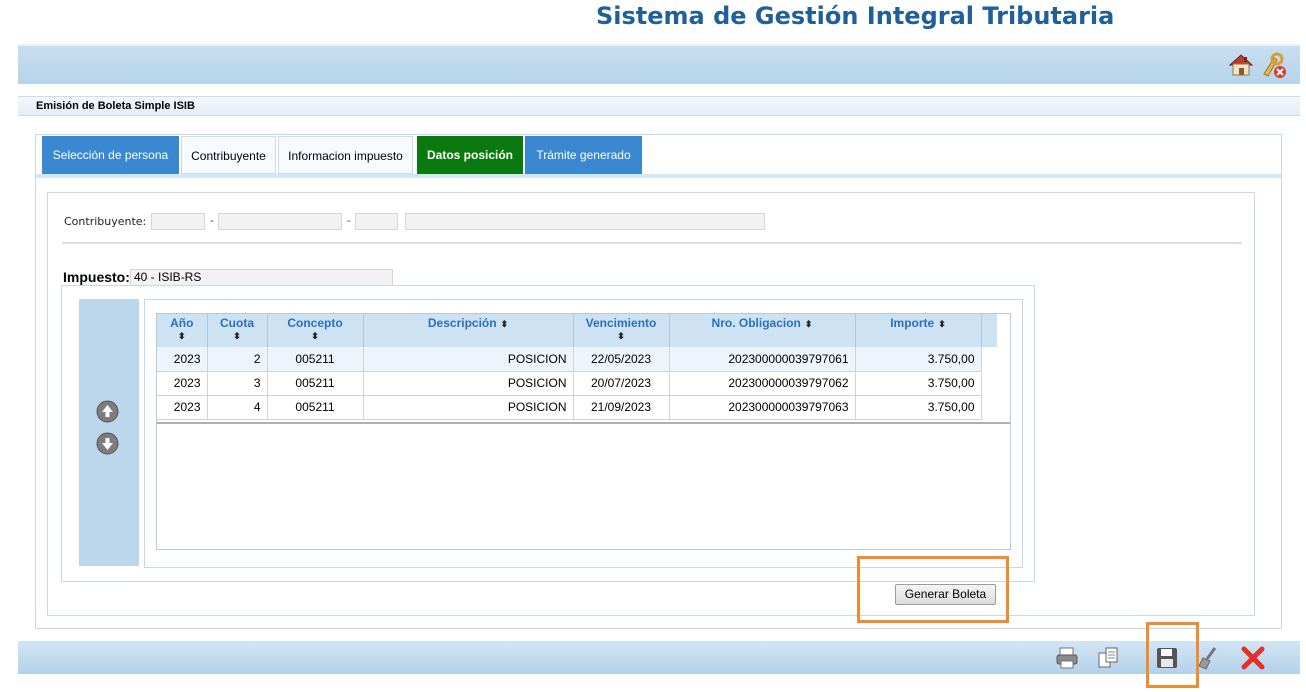 This screenshot has height=692, width=1306. What do you see at coordinates (1067, 658) in the screenshot?
I see `print-icon` at bounding box center [1067, 658].